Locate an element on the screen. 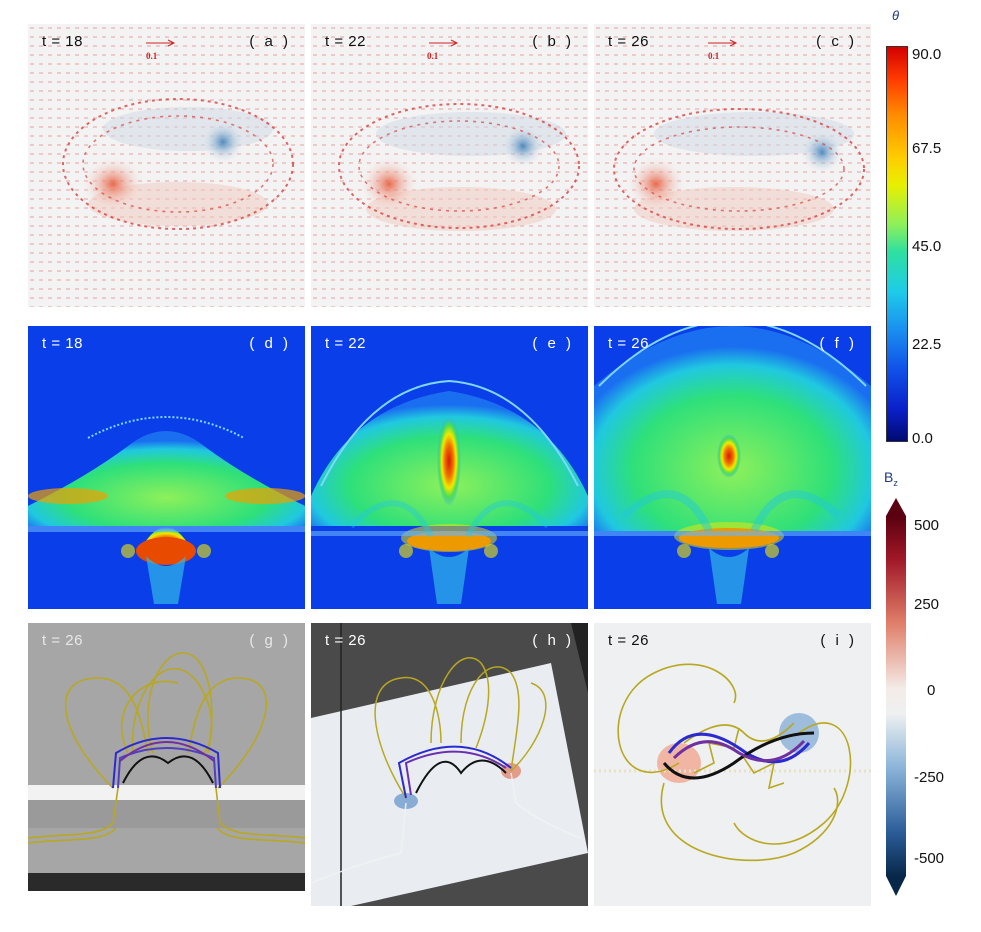 Image resolution: width=981 pixels, height=932 pixels. angle-map-e is located at coordinates (449, 491).